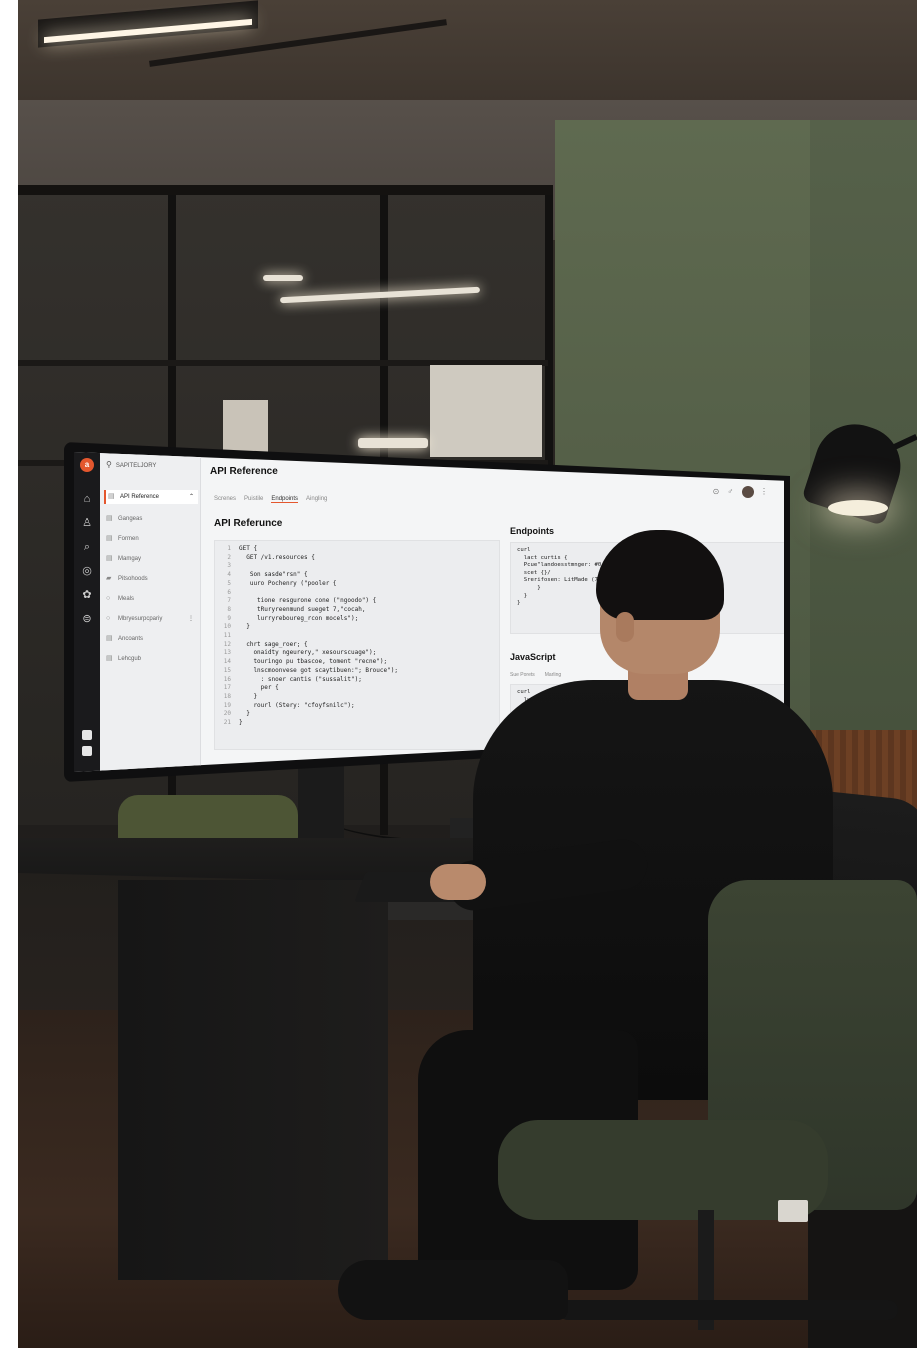 The image size is (917, 1353). I want to click on tab: Puistile, so click(253, 499).